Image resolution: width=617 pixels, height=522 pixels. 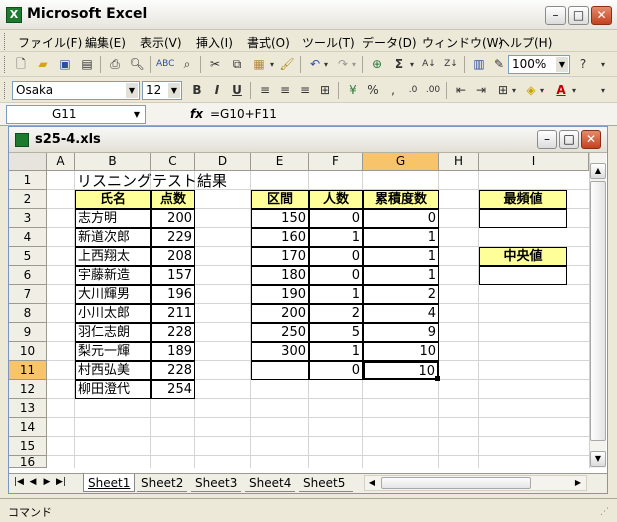 I want to click on table-cell-interval: 180, so click(x=280, y=275).